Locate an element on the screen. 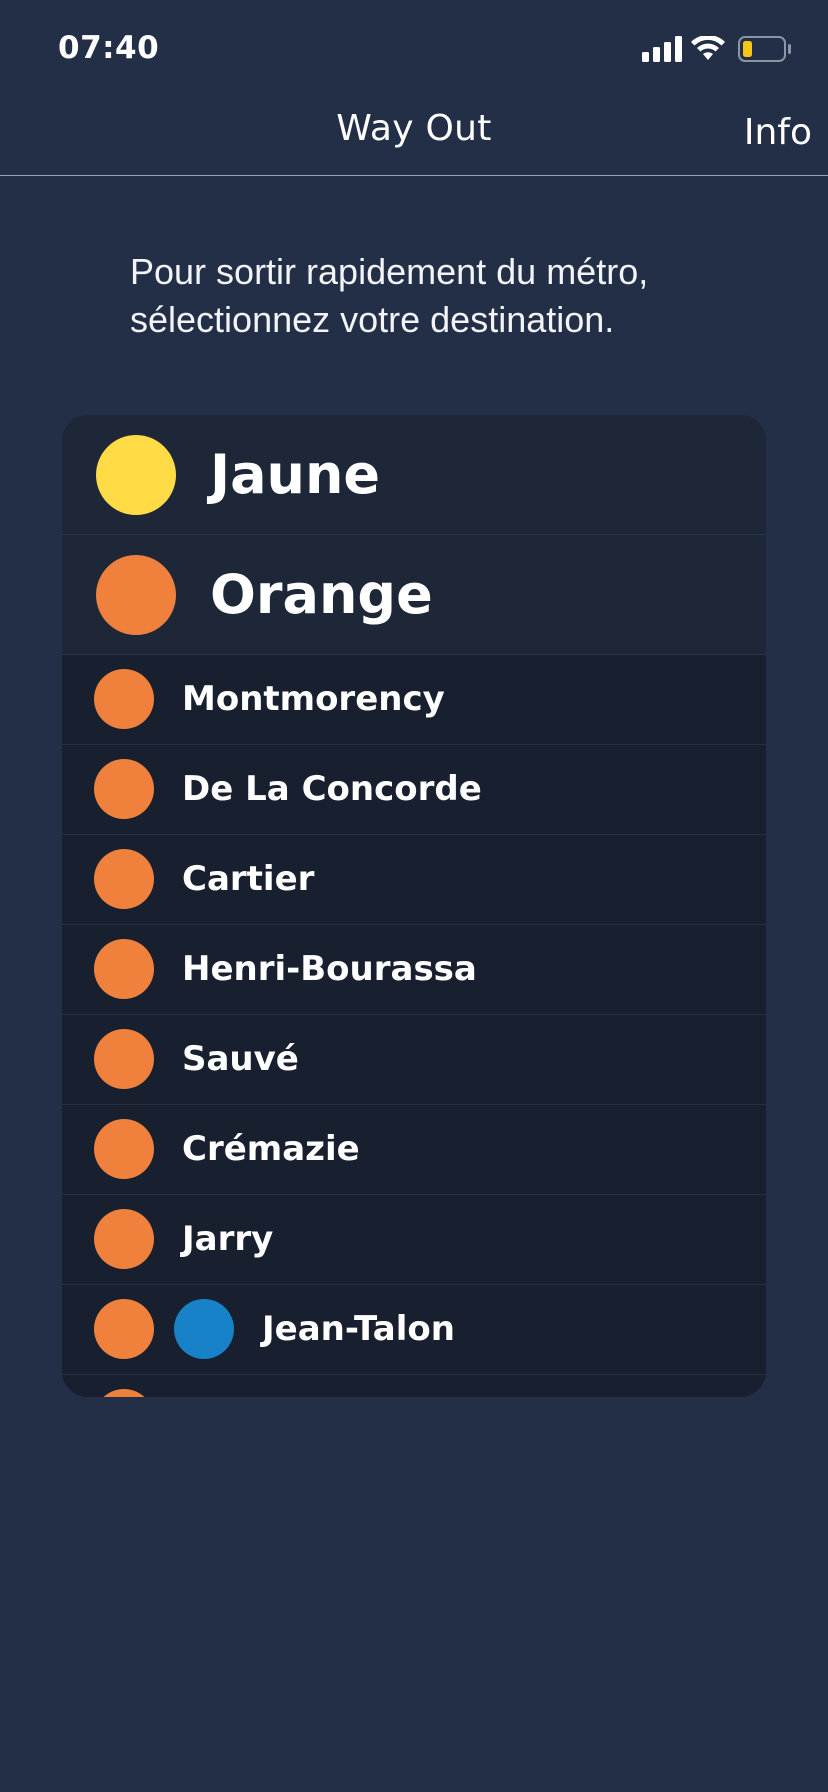 This screenshot has width=828, height=1792. status-bar: 07:40 is located at coordinates (414, 50).